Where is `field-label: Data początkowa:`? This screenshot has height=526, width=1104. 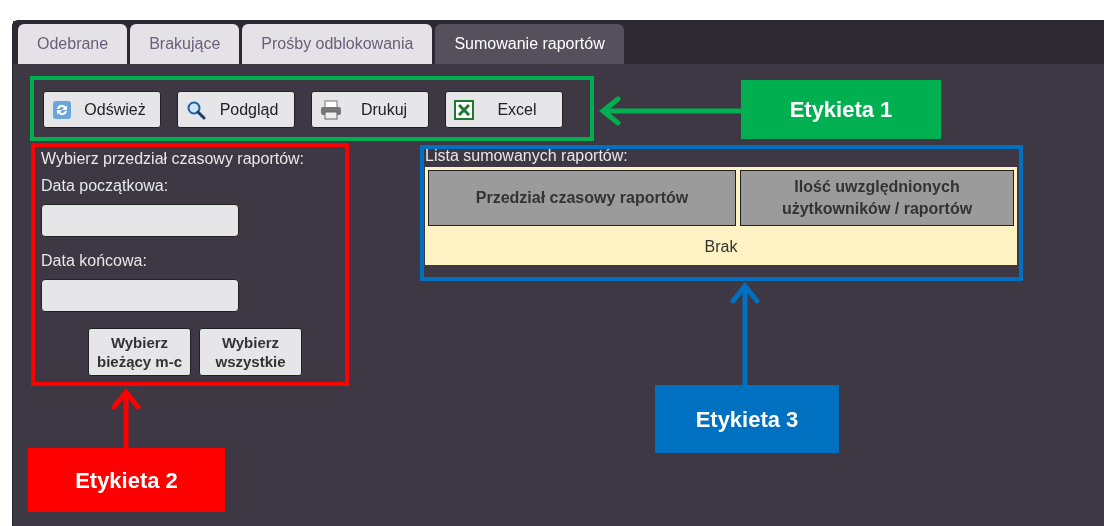 field-label: Data początkowa: is located at coordinates (105, 186).